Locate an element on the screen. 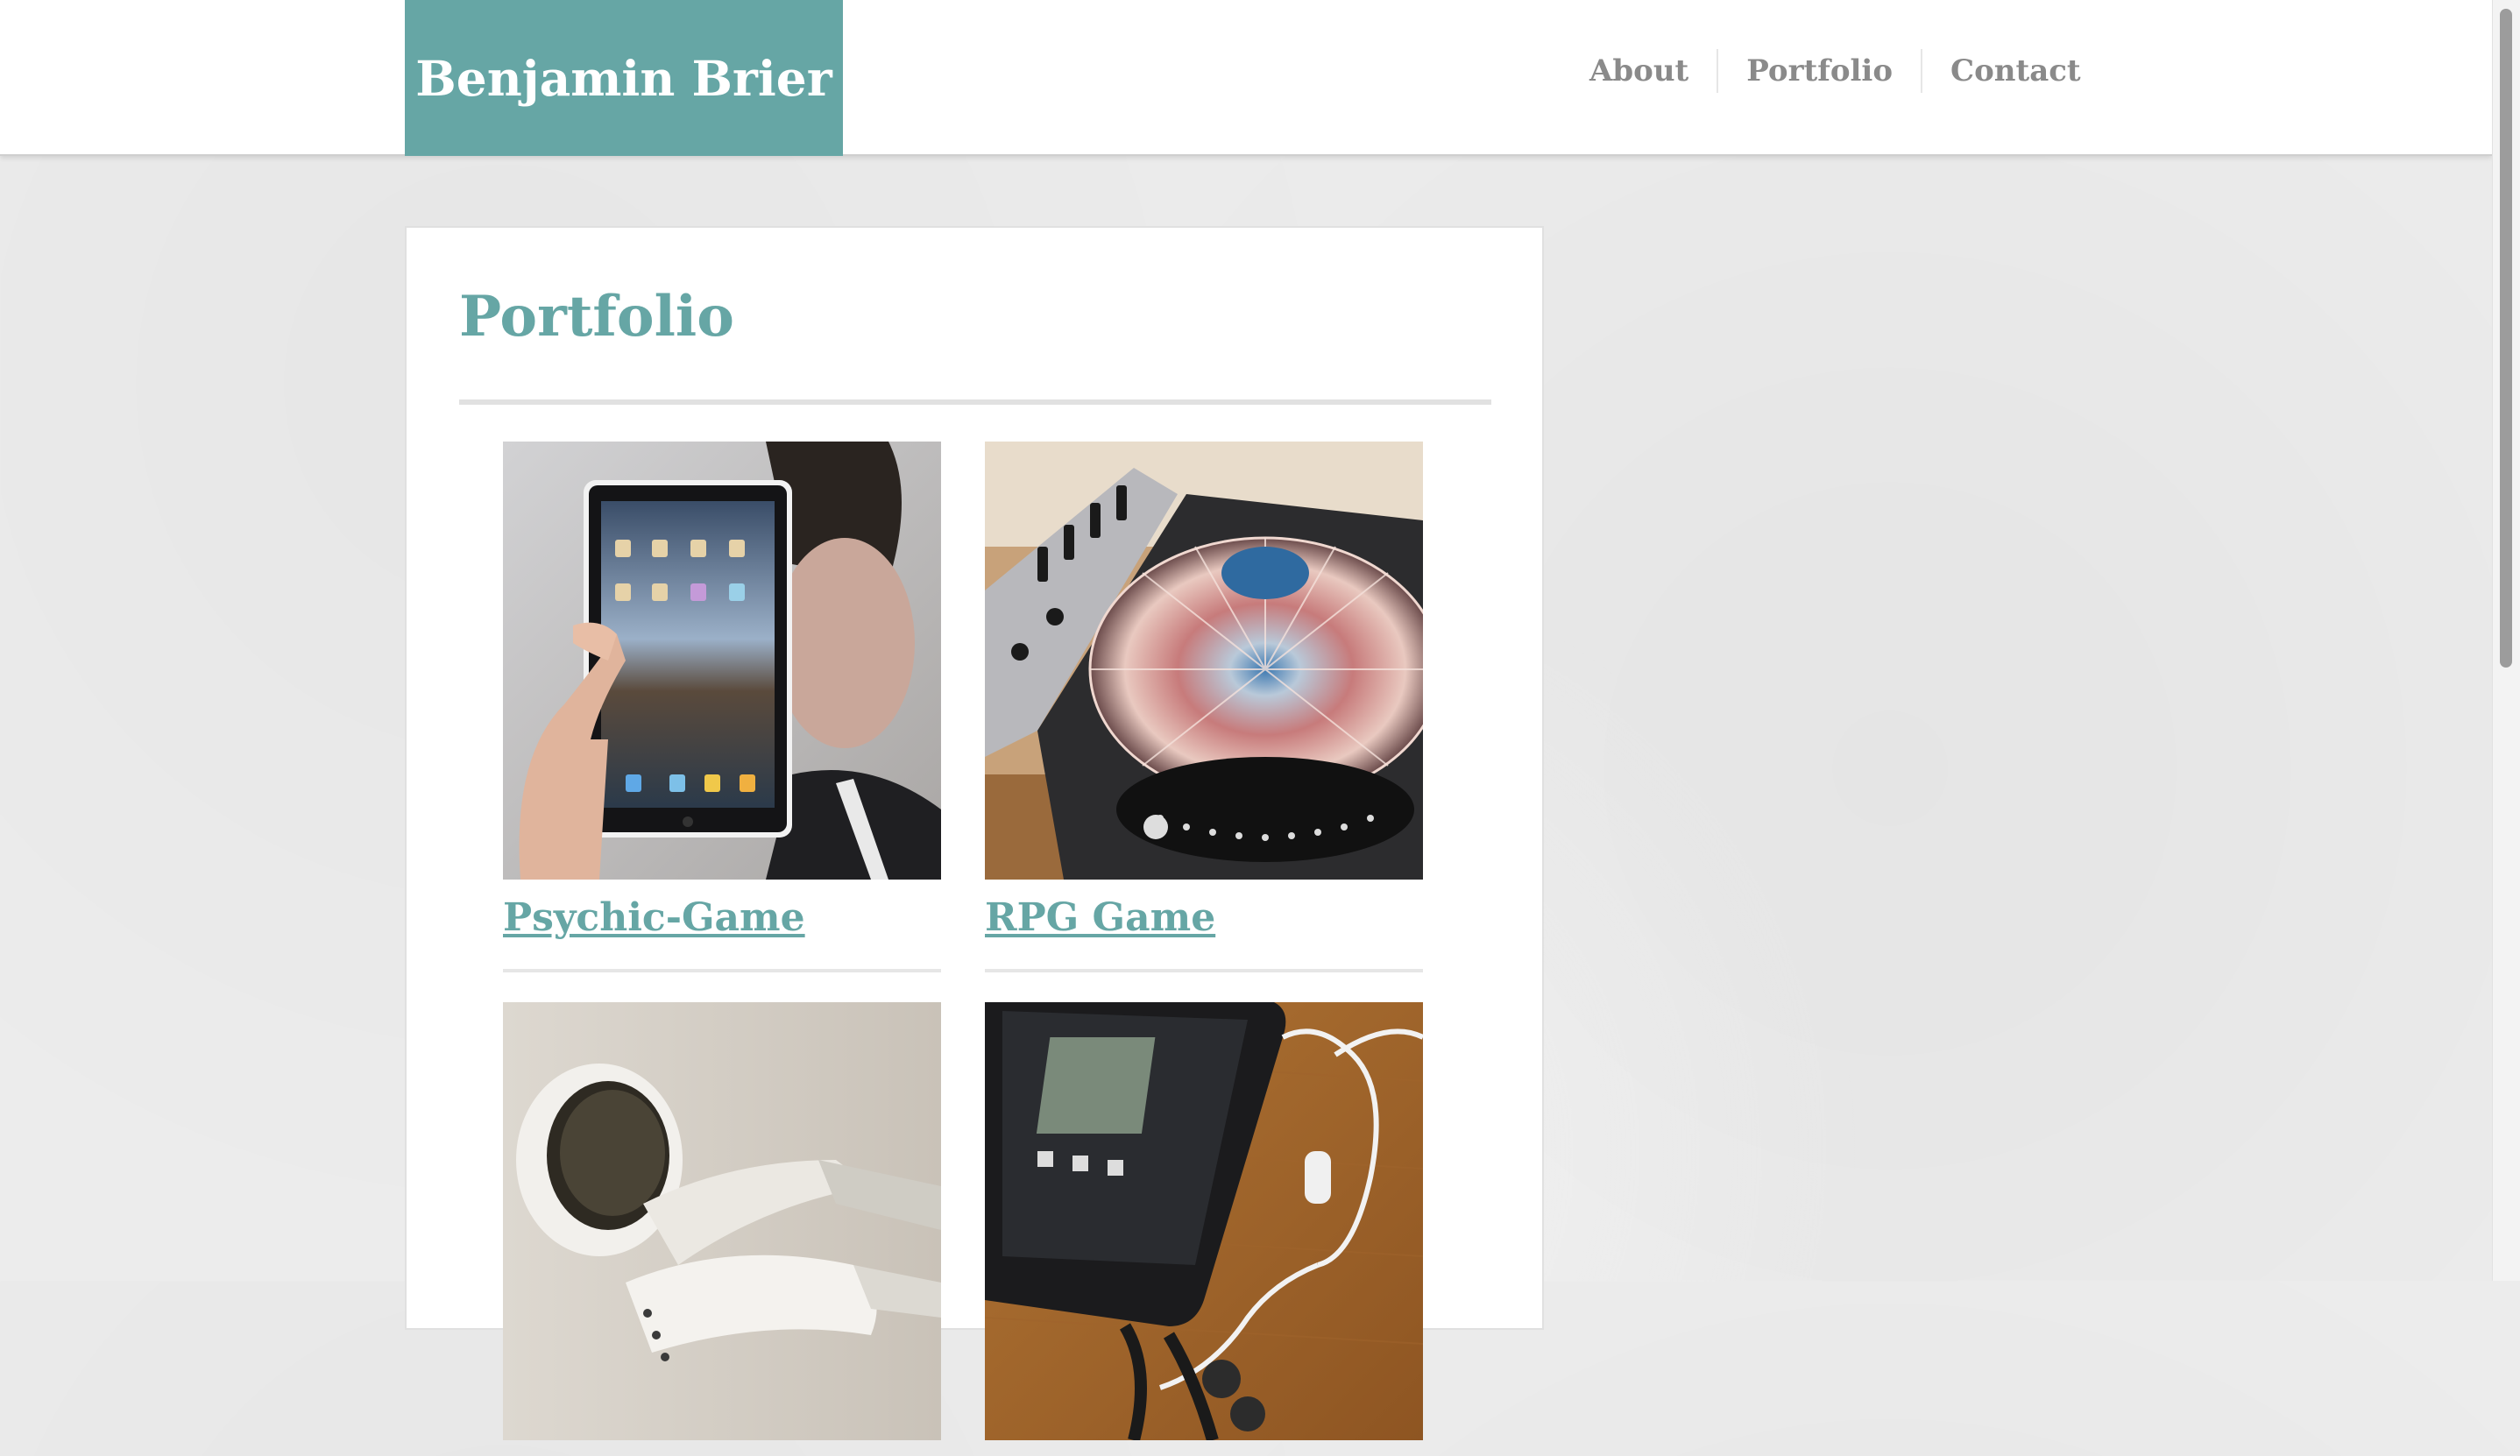  thumbnail-turntable-image is located at coordinates (1204, 661).